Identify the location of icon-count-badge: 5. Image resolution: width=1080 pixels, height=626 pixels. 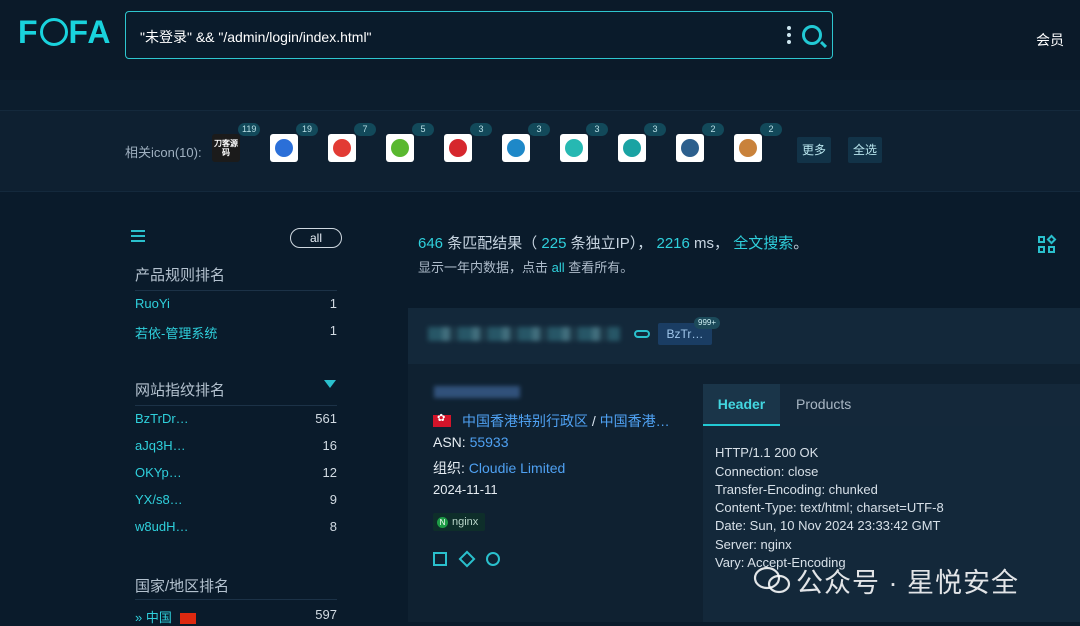
(423, 129).